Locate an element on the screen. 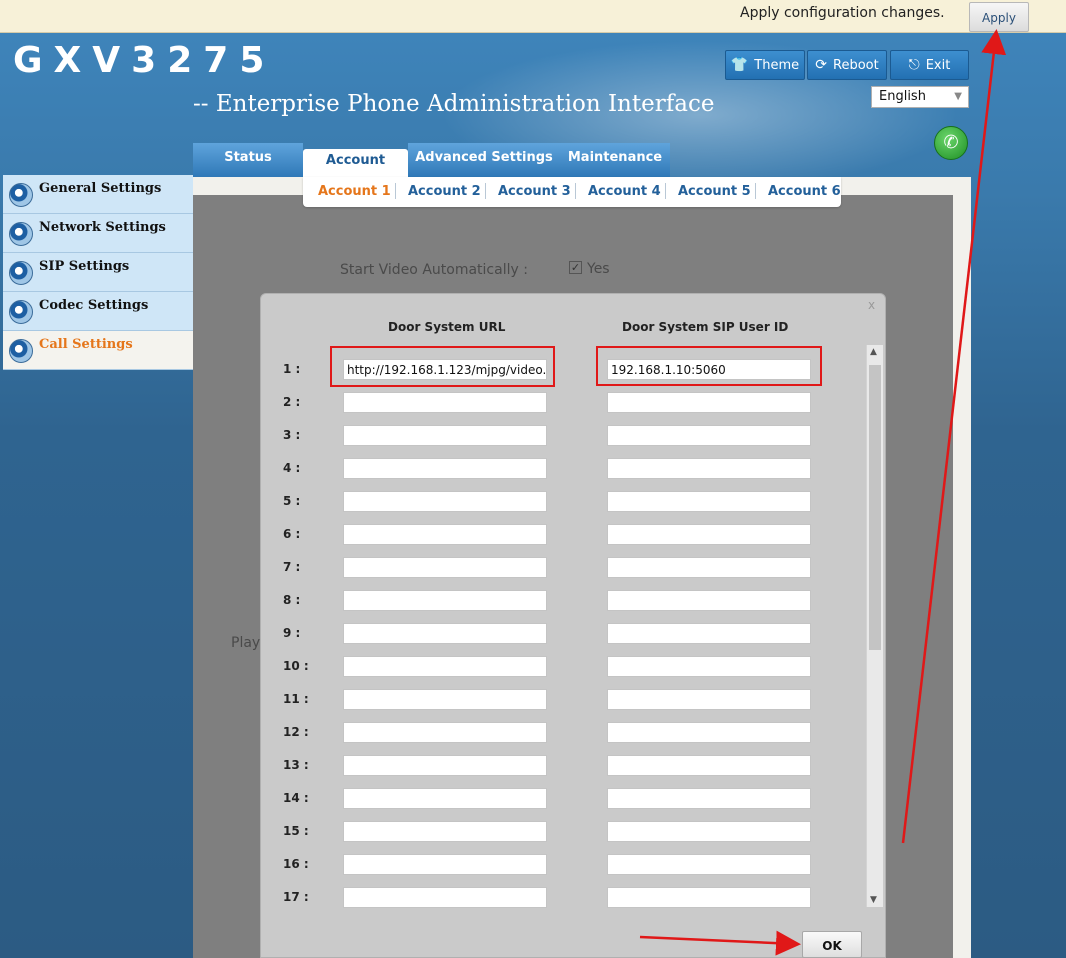 Image resolution: width=1066 pixels, height=958 pixels. sidebar-item-label: Codec Settings is located at coordinates (94, 305).